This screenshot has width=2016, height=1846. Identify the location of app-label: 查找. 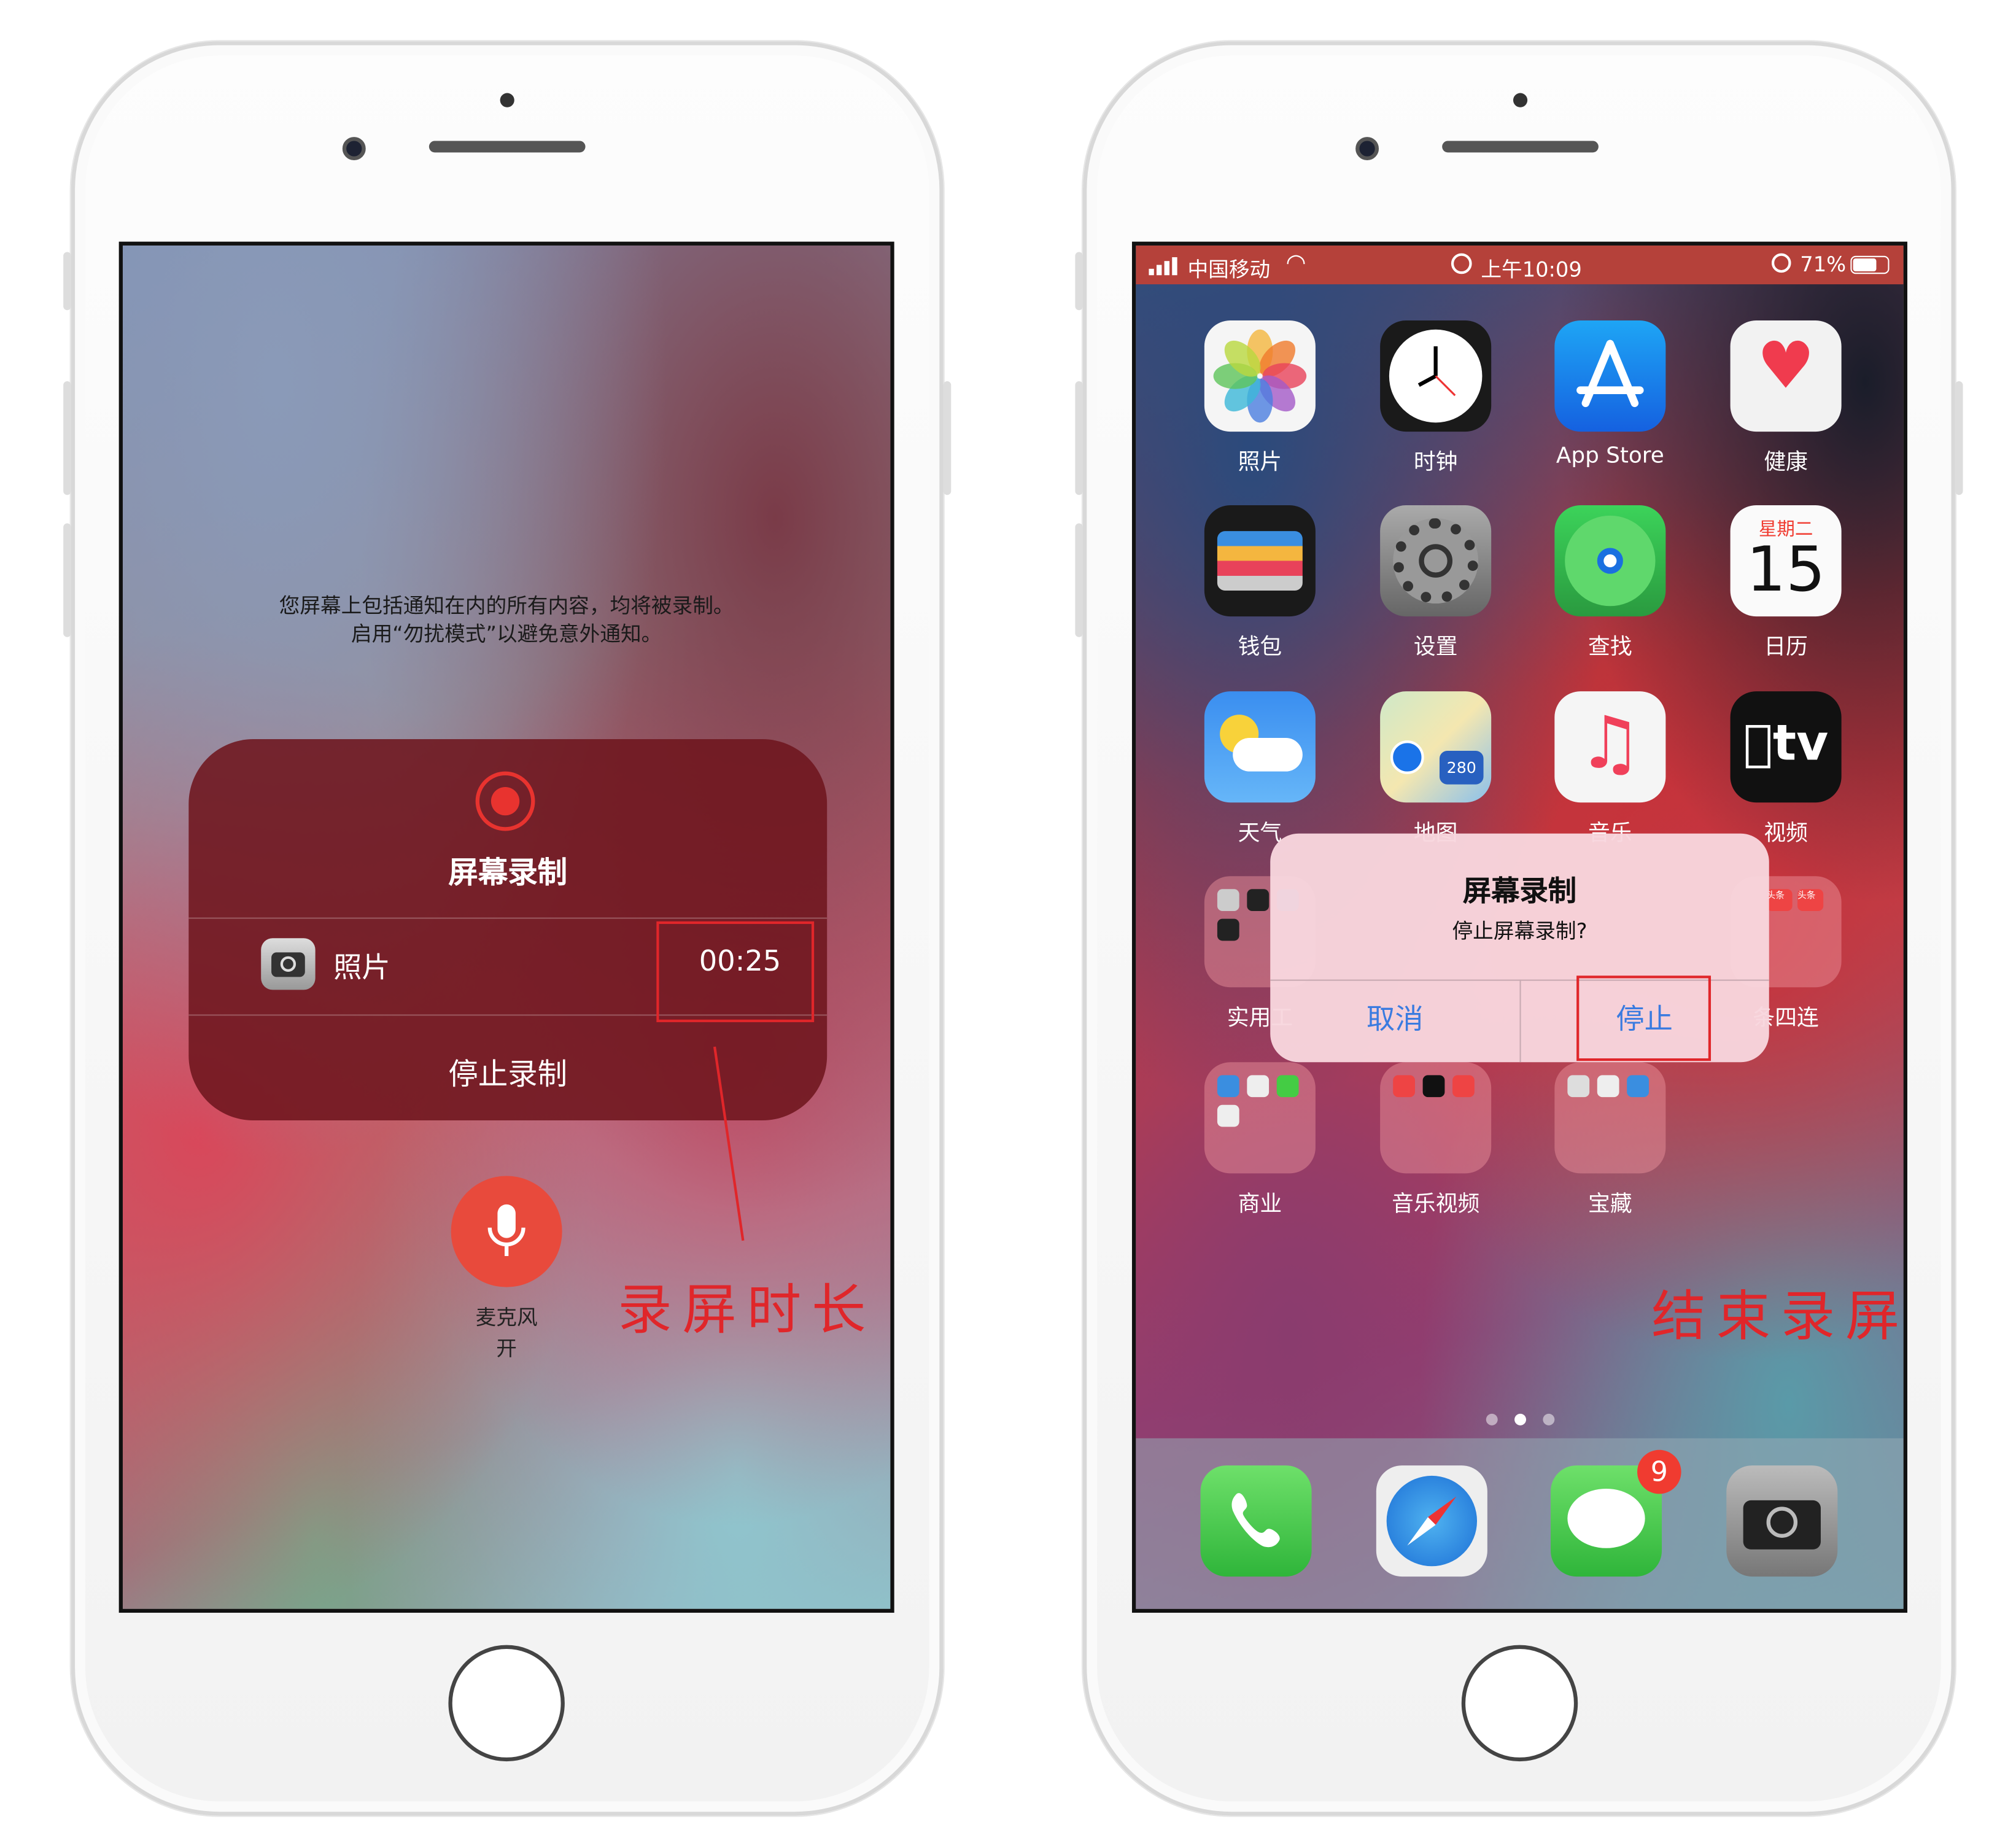
(1610, 647).